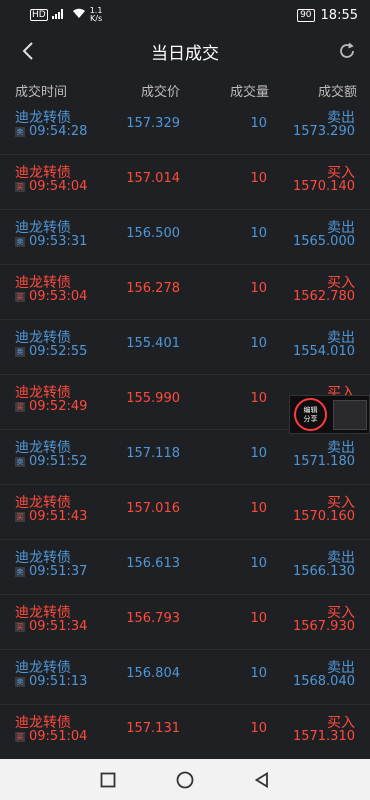 The height and width of the screenshot is (800, 370). What do you see at coordinates (153, 453) in the screenshot?
I see `trade-price: 157.118` at bounding box center [153, 453].